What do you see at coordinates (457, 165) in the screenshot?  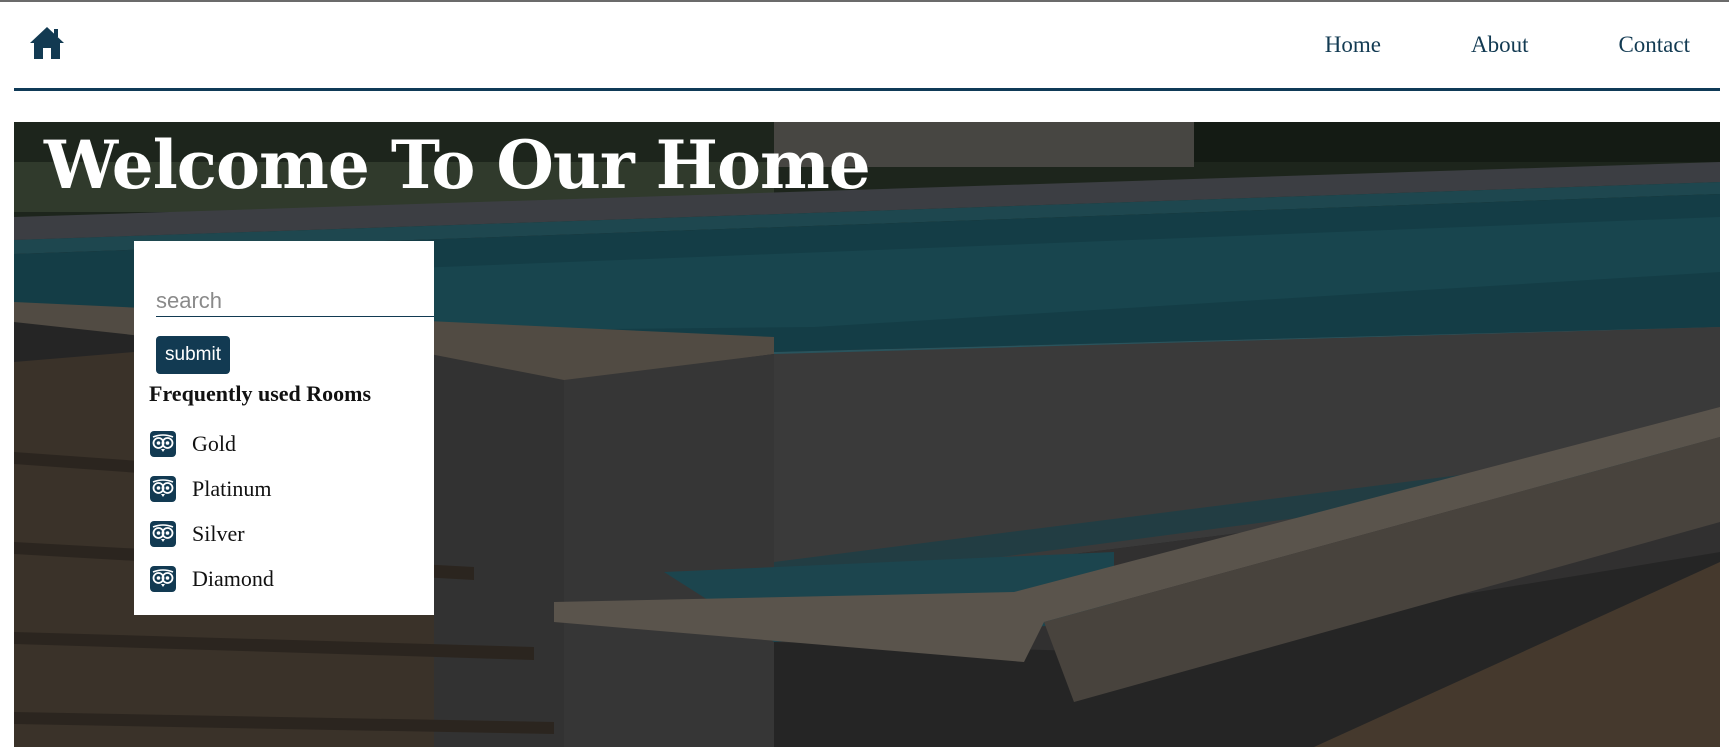 I see `hero-title: Welcome To Our Home` at bounding box center [457, 165].